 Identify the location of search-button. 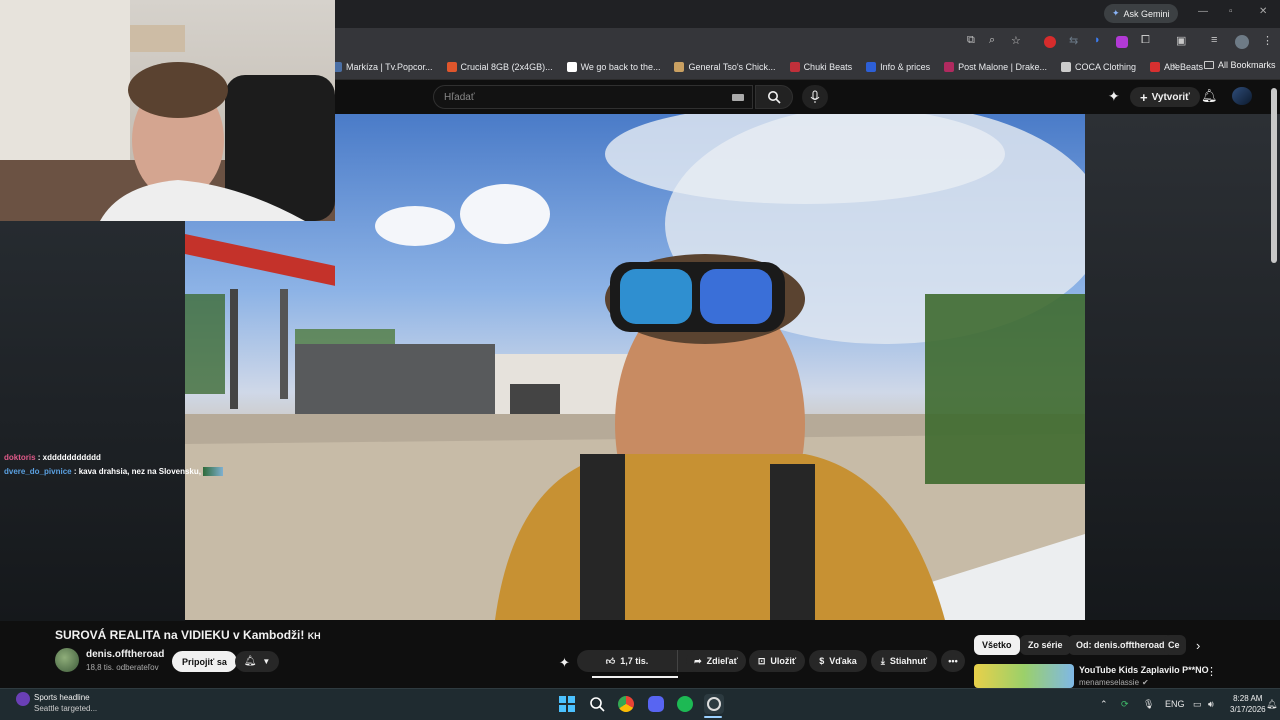
(774, 97).